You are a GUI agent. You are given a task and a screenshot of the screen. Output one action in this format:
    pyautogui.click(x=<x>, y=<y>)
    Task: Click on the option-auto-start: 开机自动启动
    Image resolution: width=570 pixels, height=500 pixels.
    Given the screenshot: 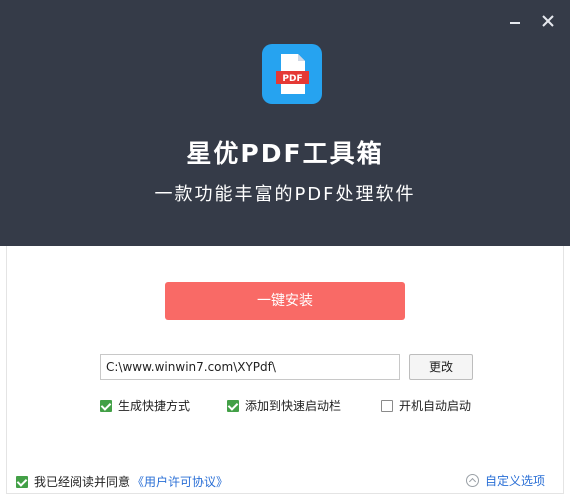 What is the action you would take?
    pyautogui.click(x=426, y=405)
    